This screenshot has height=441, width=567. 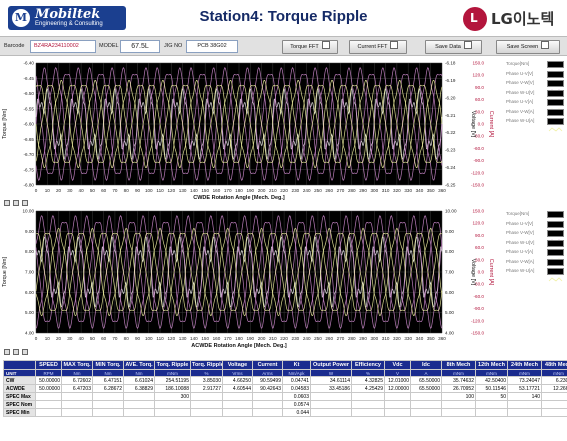 What do you see at coordinates (205, 338) in the screenshot?
I see `x-tick-label: 150` at bounding box center [205, 338].